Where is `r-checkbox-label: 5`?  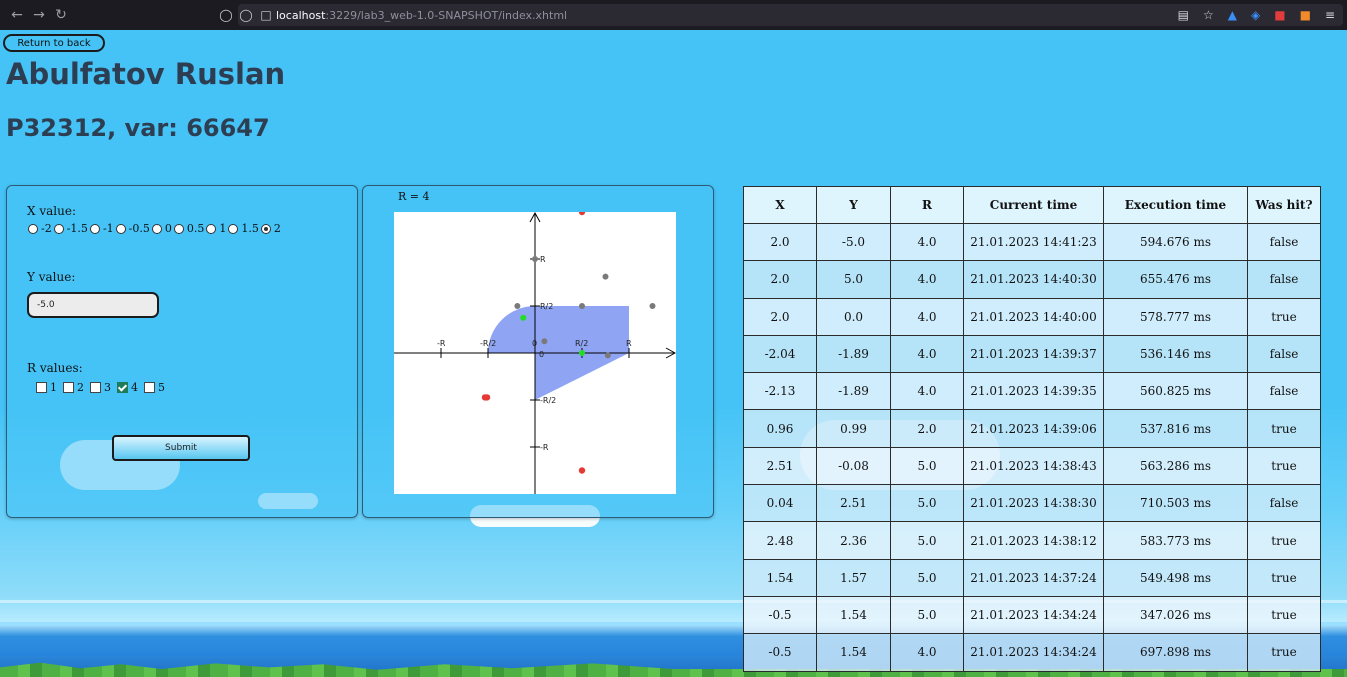
r-checkbox-label: 5 is located at coordinates (161, 387).